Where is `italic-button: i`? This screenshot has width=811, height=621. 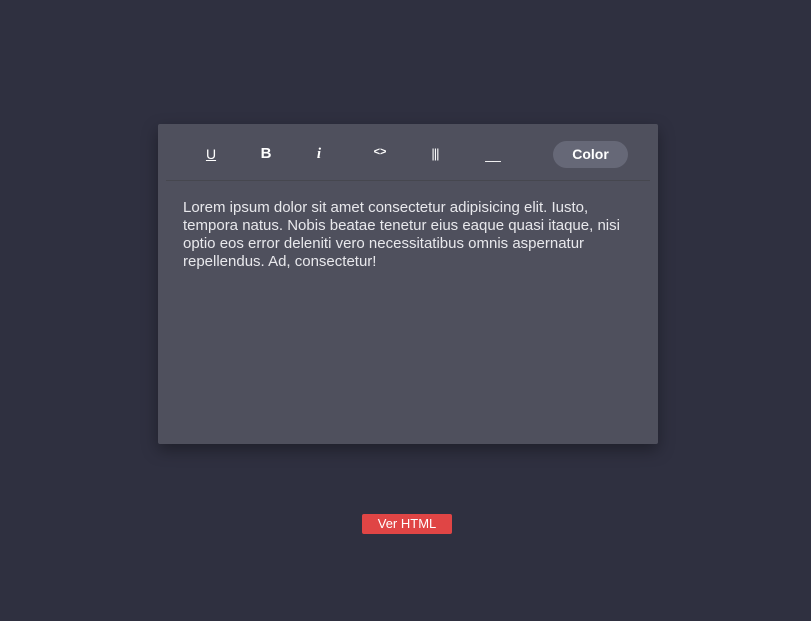 italic-button: i is located at coordinates (319, 154).